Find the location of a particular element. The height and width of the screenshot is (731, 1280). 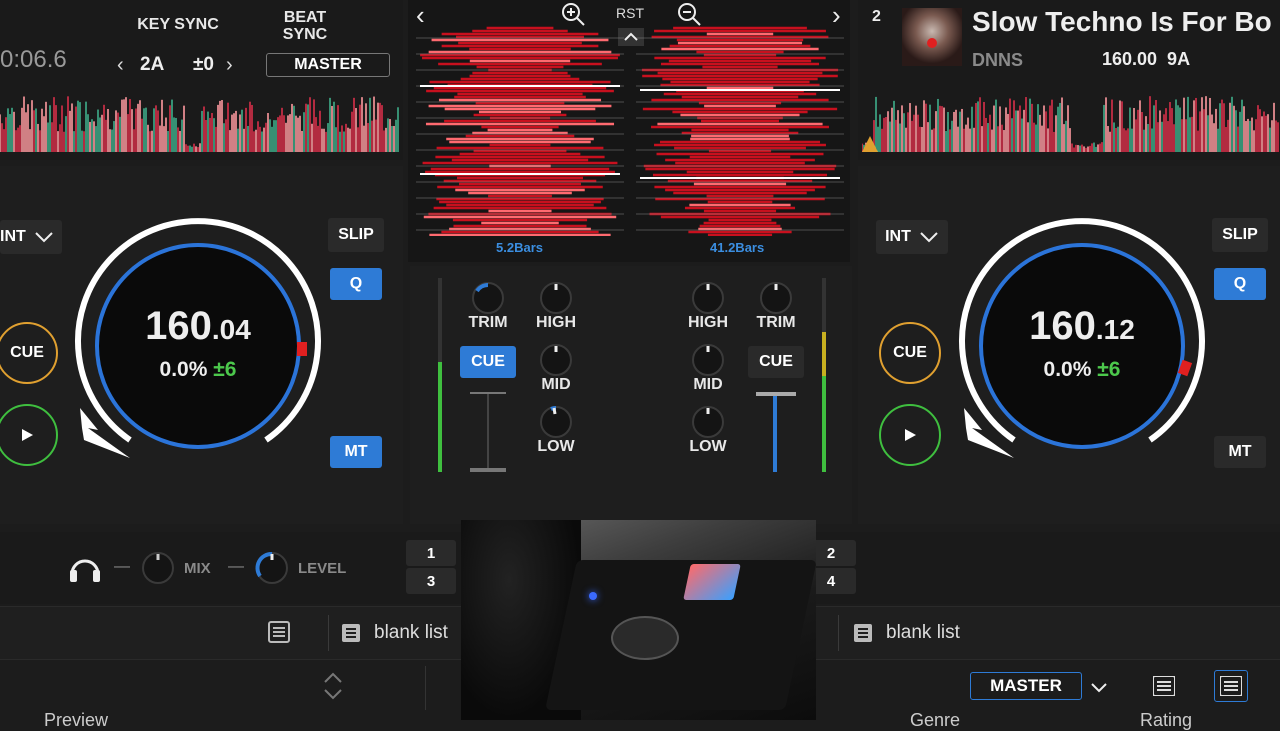

deck1-play-button is located at coordinates (29, 435).